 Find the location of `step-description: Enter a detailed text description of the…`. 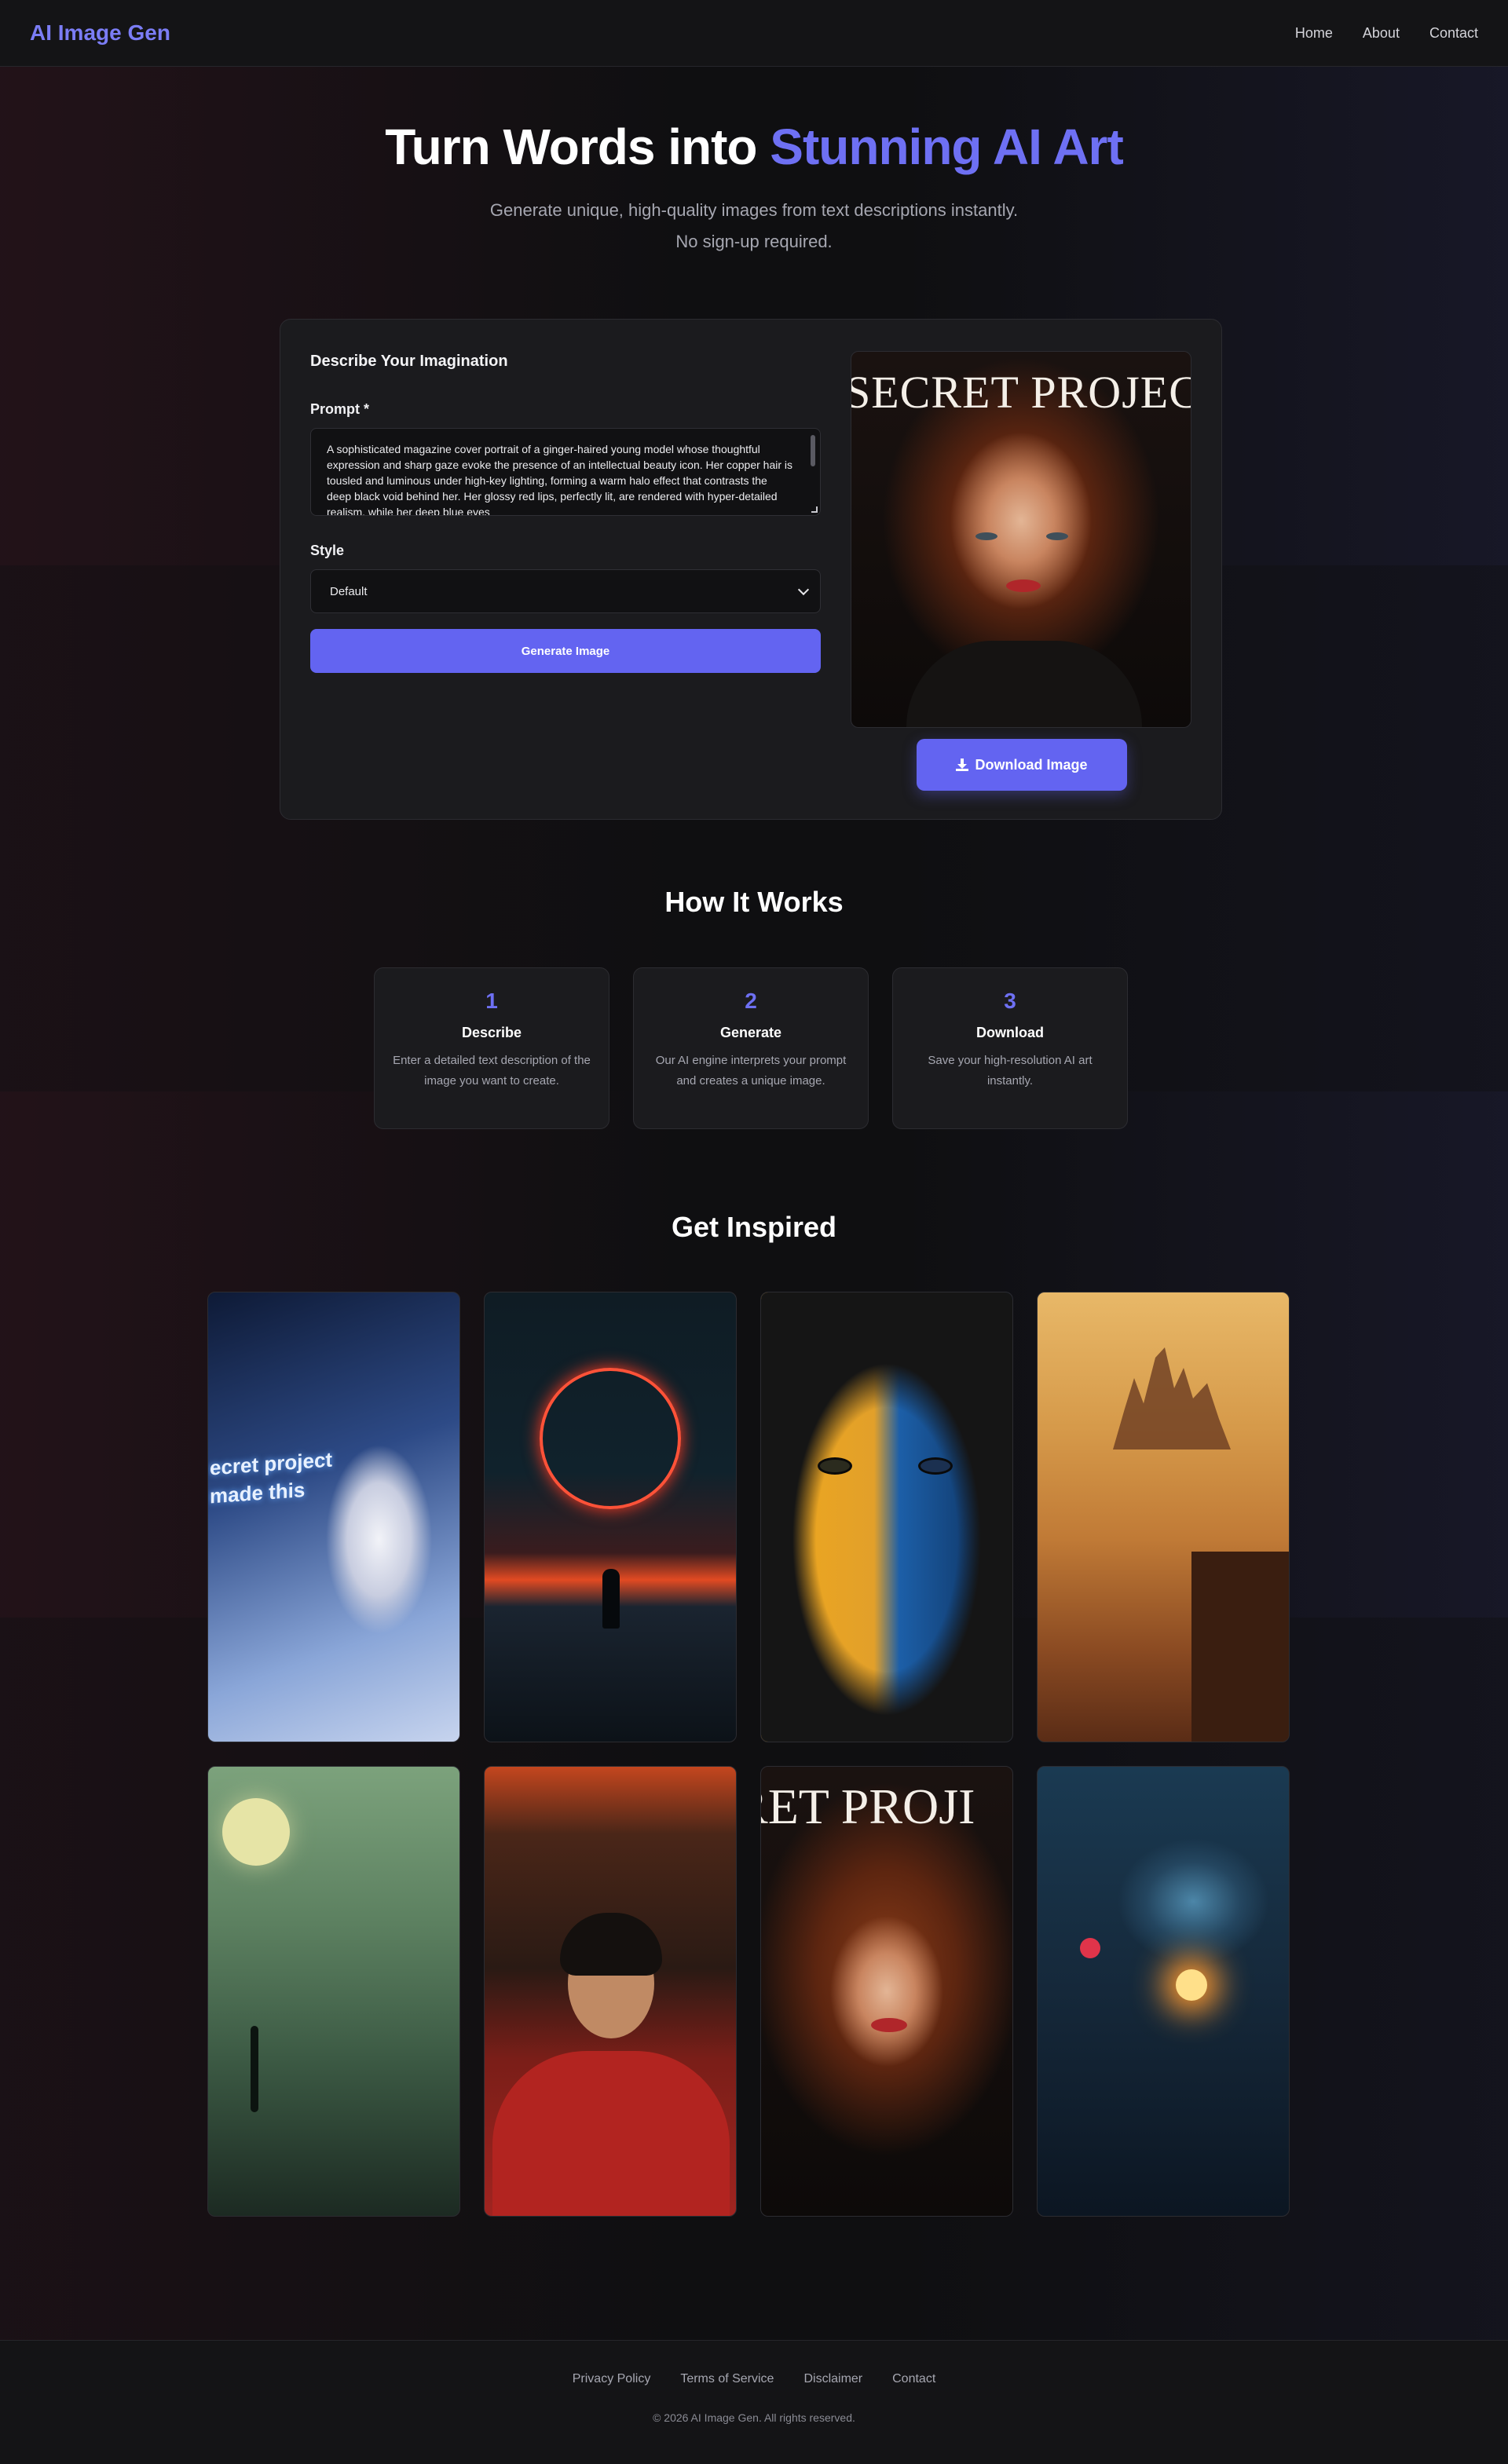

step-description: Enter a detailed text description of the… is located at coordinates (492, 1071).